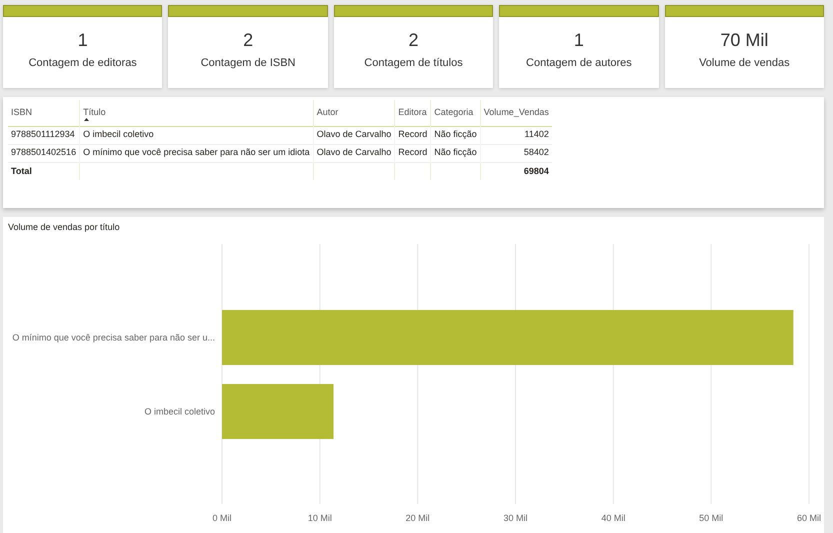 This screenshot has width=833, height=533. Describe the element at coordinates (744, 63) in the screenshot. I see `kpi-label: Volume de vendas` at that location.